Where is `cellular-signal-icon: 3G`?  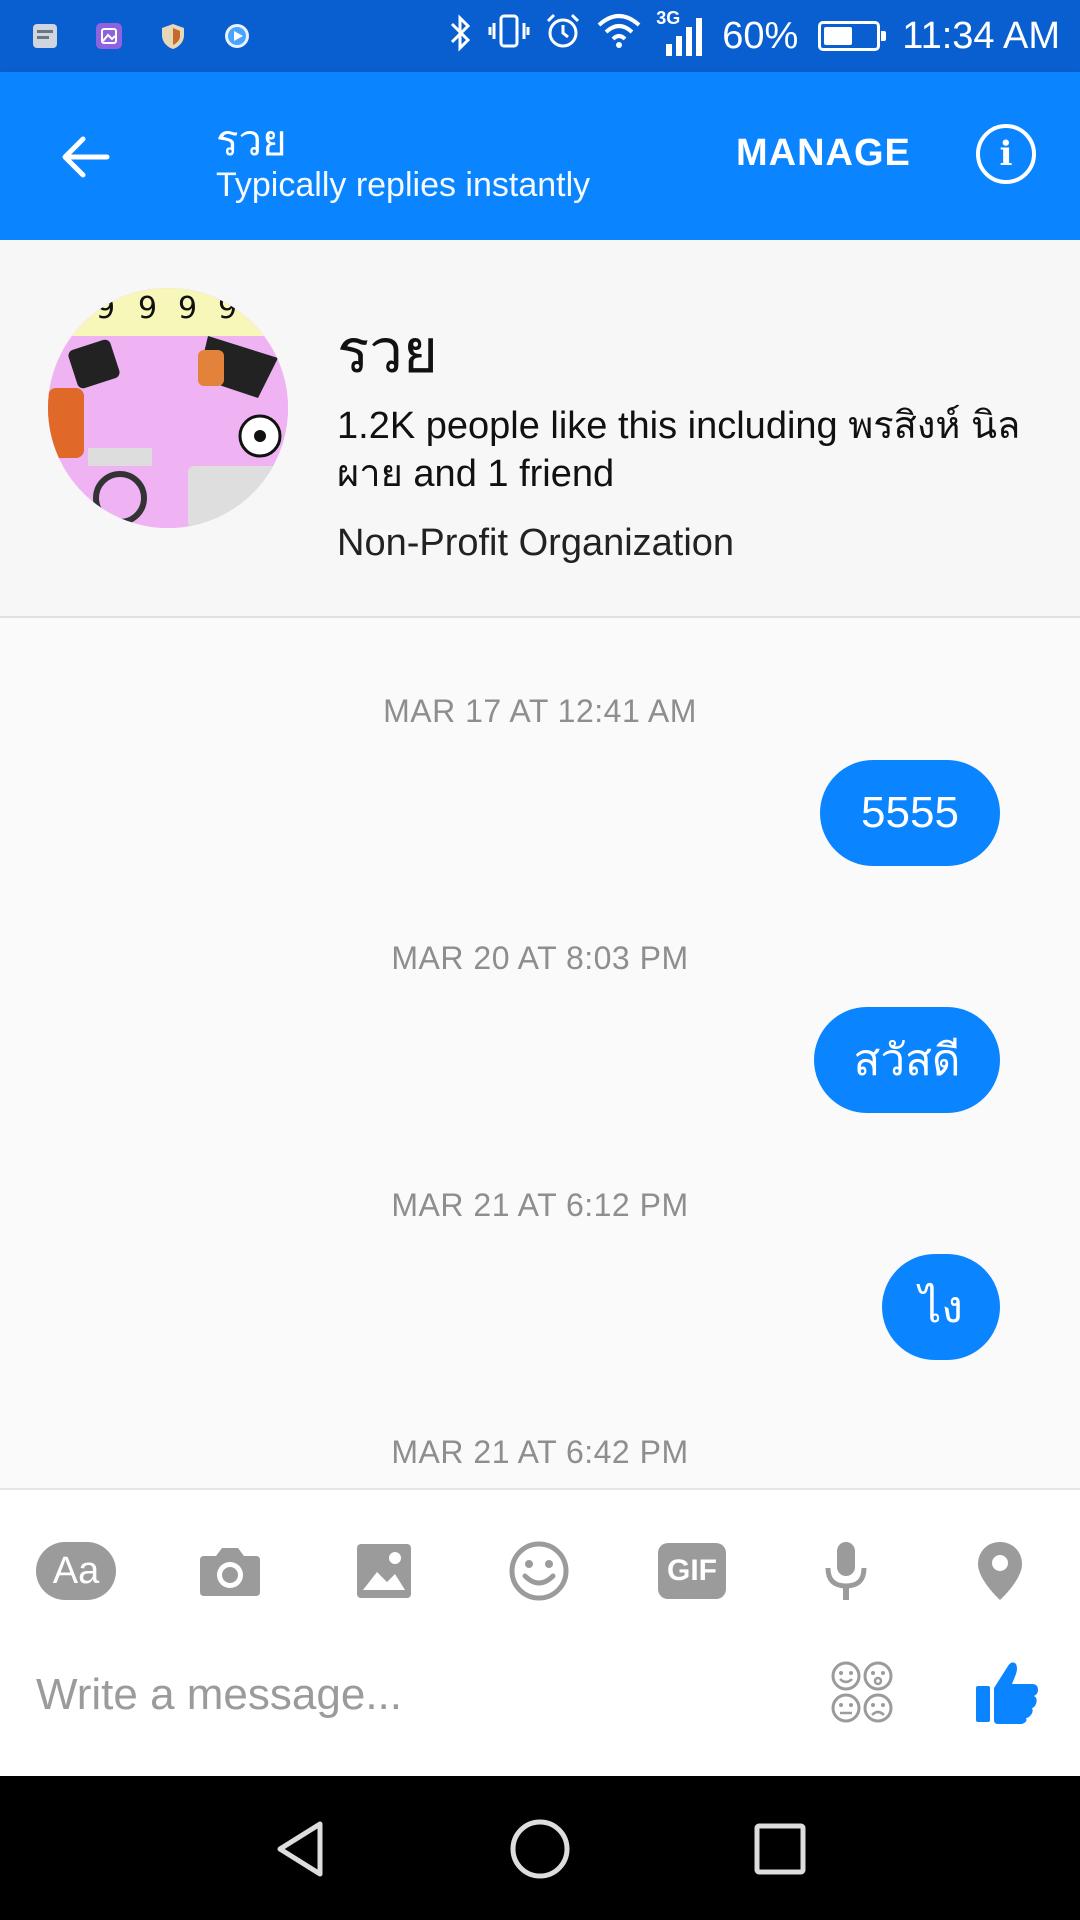
cellular-signal-icon: 3G is located at coordinates (682, 33).